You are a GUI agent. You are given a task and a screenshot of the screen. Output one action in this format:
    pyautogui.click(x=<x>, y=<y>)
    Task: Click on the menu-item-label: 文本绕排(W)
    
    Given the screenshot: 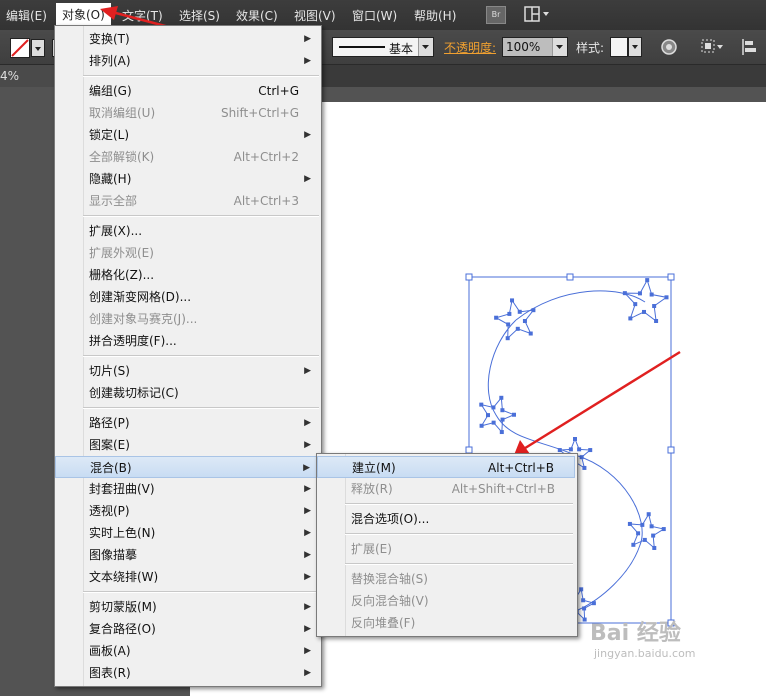 What is the action you would take?
    pyautogui.click(x=124, y=577)
    